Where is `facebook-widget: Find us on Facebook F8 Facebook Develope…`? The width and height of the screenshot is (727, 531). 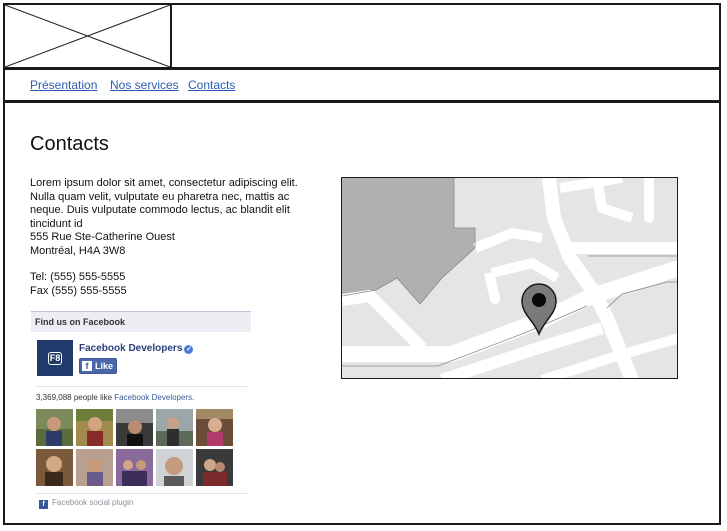 facebook-widget: Find us on Facebook F8 Facebook Develope… is located at coordinates (141, 410).